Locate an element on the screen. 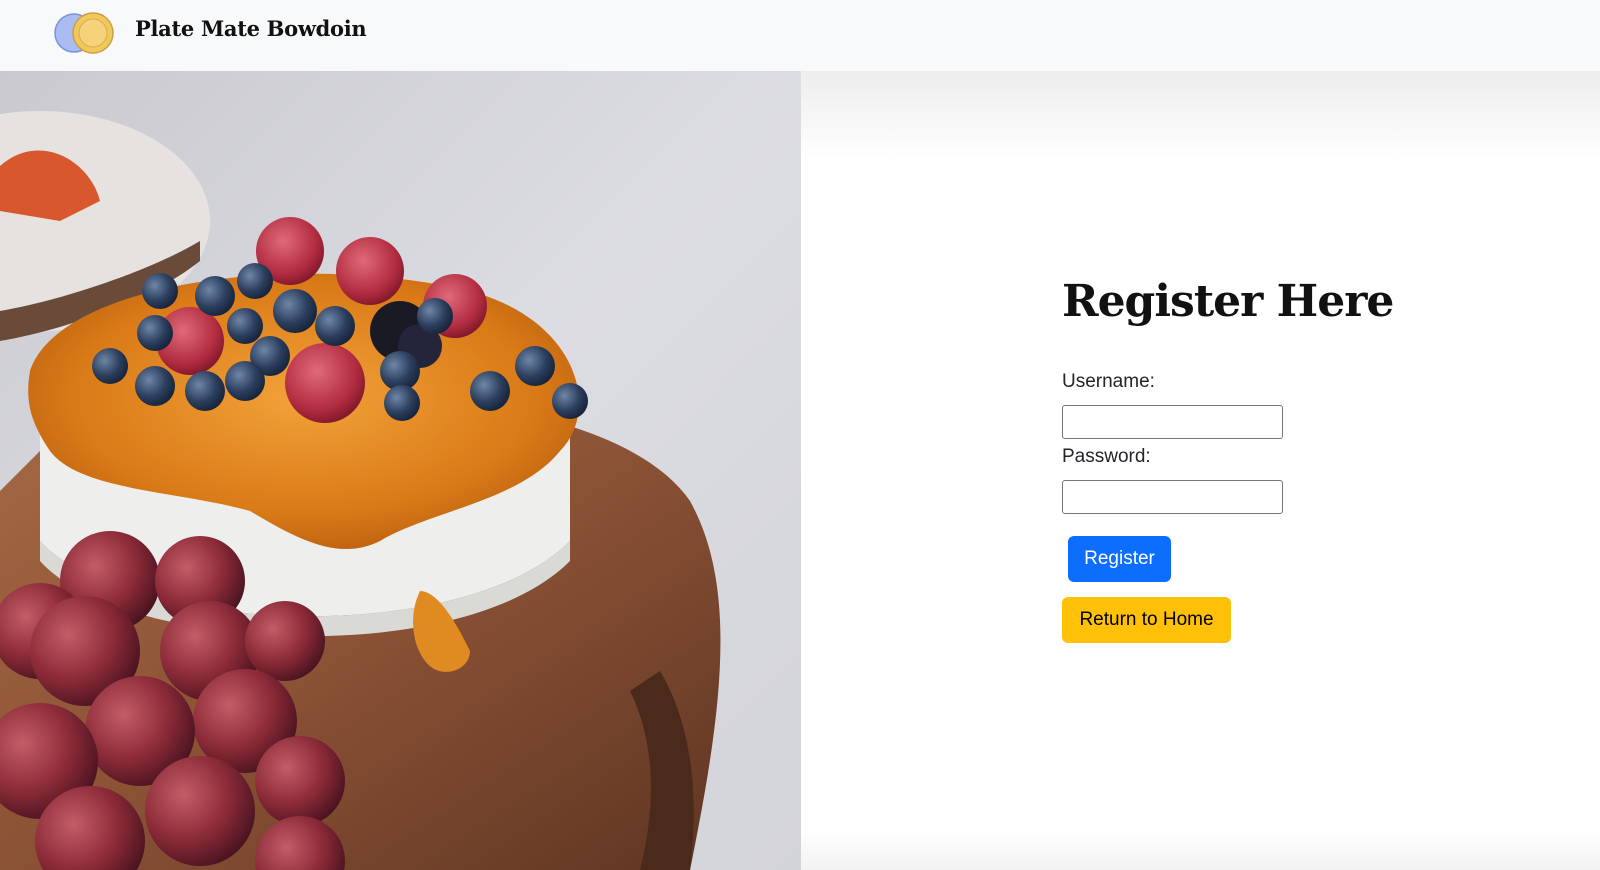 Image resolution: width=1600 pixels, height=870 pixels. panel-shadow is located at coordinates (1200, 116).